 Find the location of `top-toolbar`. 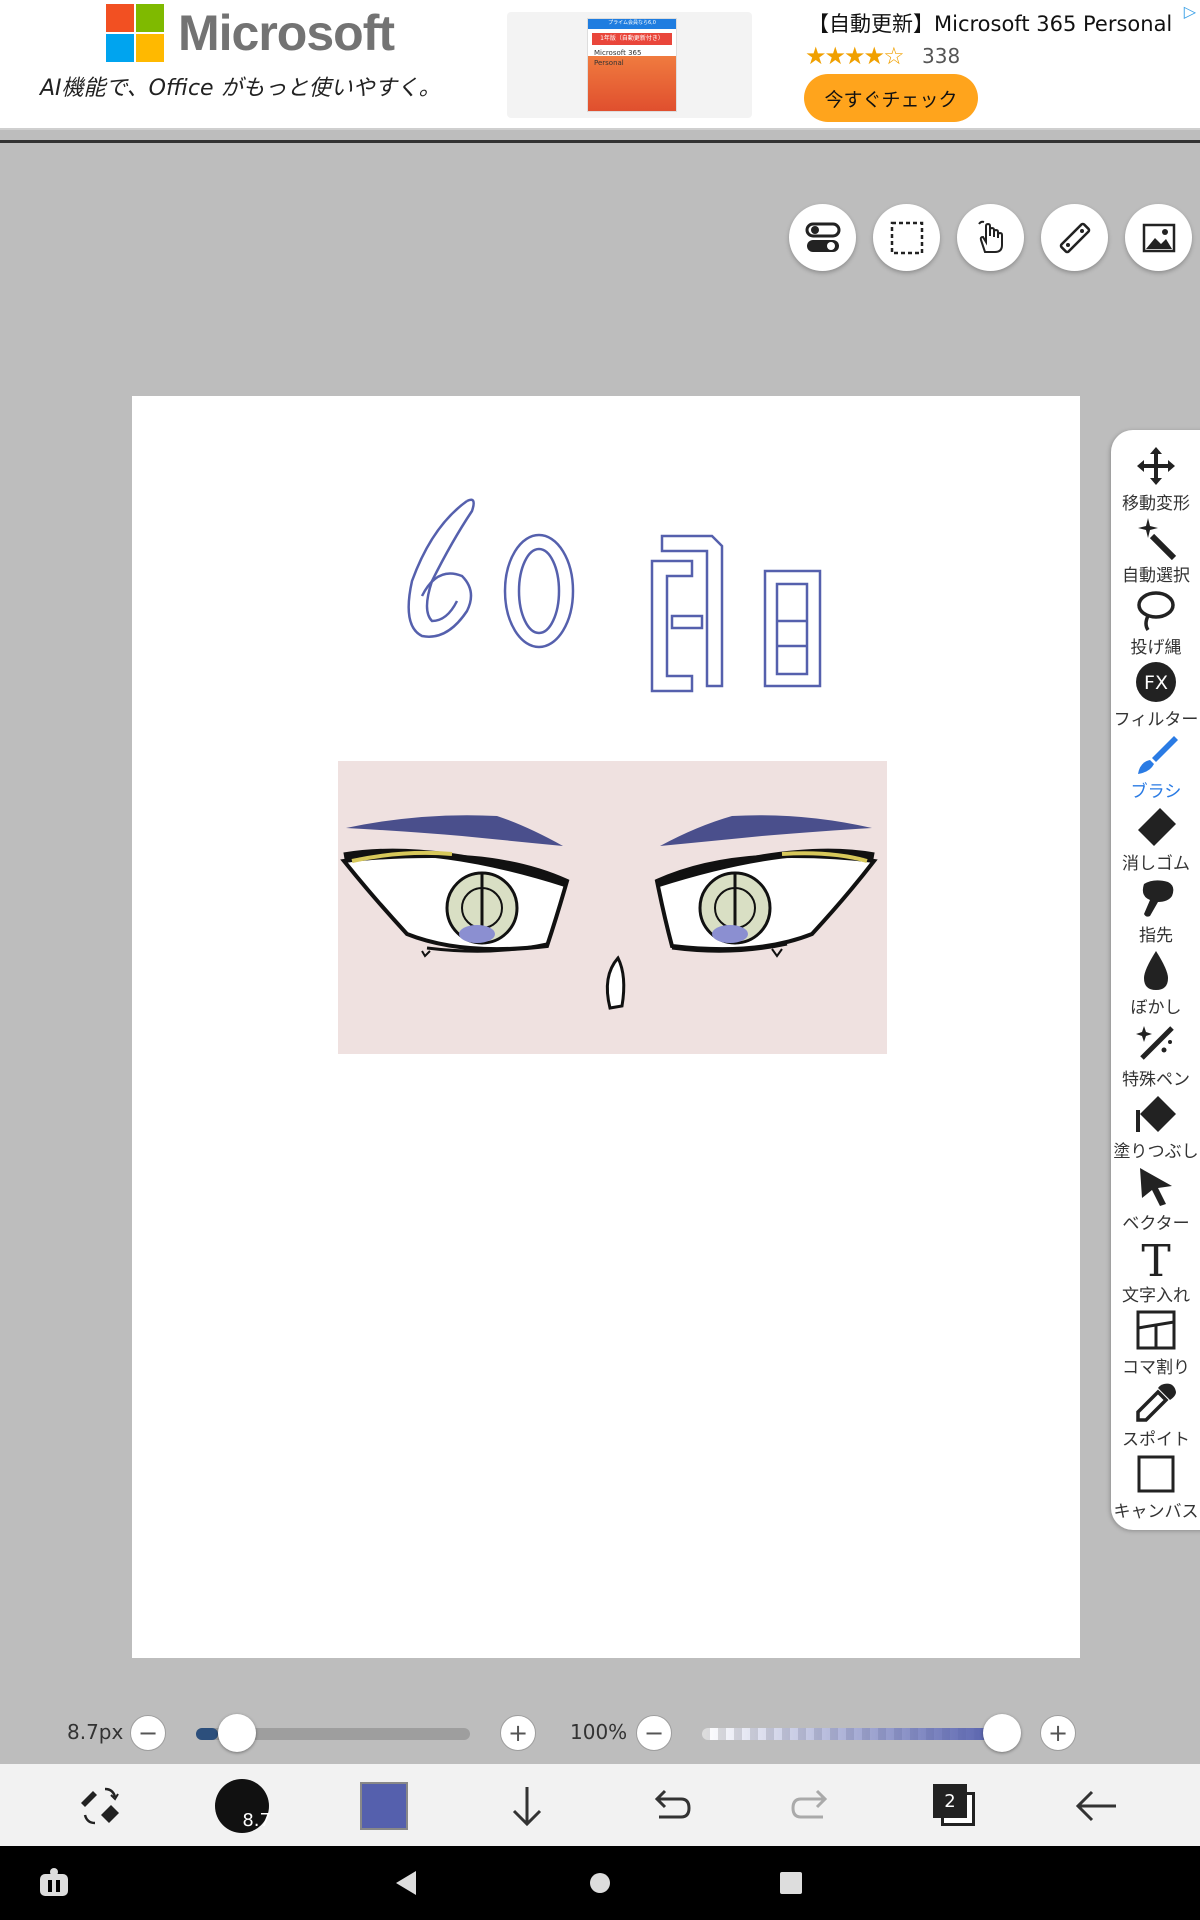

top-toolbar is located at coordinates (990, 237).